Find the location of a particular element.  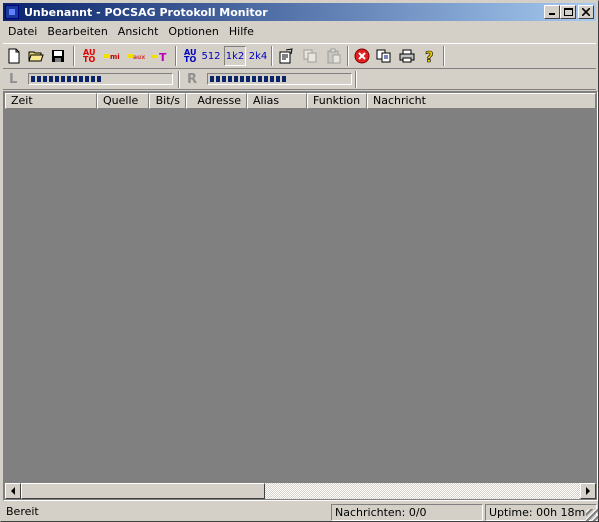

auto-baud-button: AU TO is located at coordinates (190, 56).